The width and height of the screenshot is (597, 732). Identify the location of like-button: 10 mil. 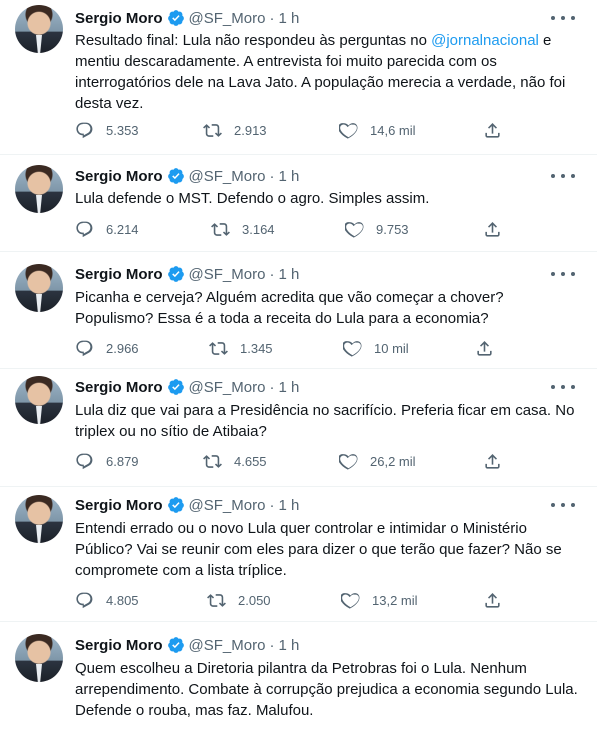
(409, 348).